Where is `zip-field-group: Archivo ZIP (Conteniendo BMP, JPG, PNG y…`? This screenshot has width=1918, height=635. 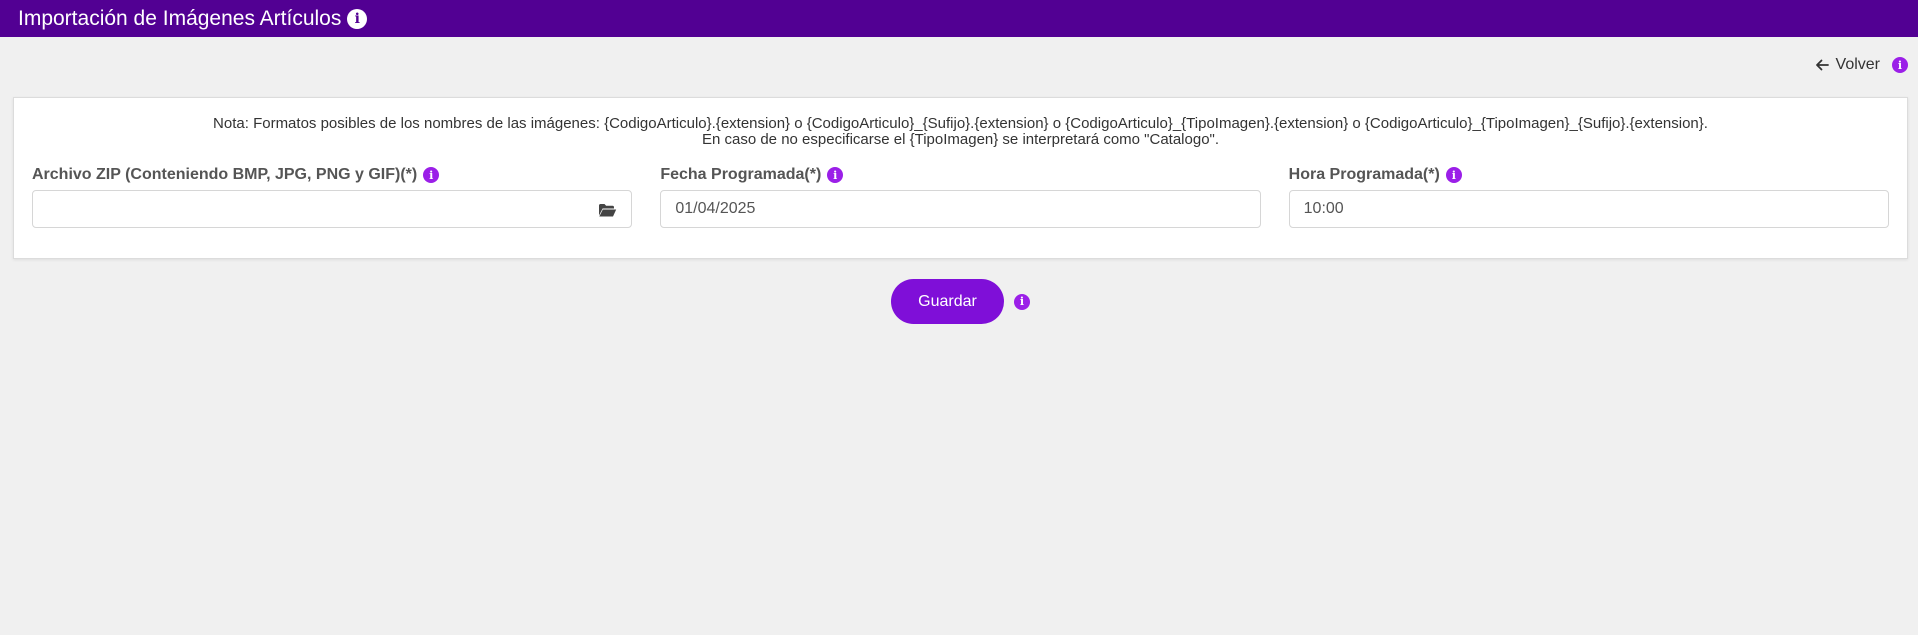
zip-field-group: Archivo ZIP (Conteniendo BMP, JPG, PNG y… is located at coordinates (332, 196).